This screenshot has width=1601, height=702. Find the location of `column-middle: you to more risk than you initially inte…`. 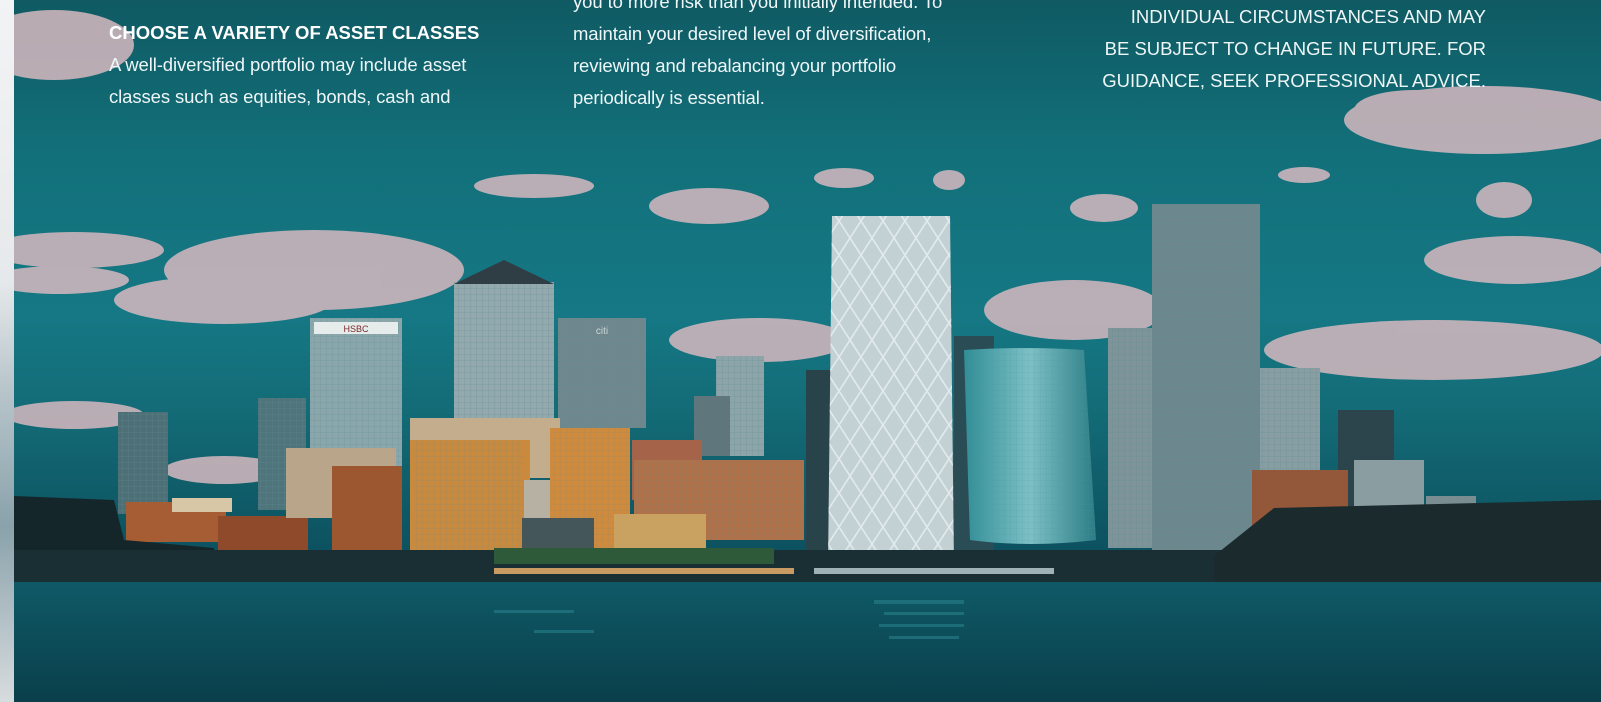

column-middle: you to more risk than you initially inte… is located at coordinates (793, 57).